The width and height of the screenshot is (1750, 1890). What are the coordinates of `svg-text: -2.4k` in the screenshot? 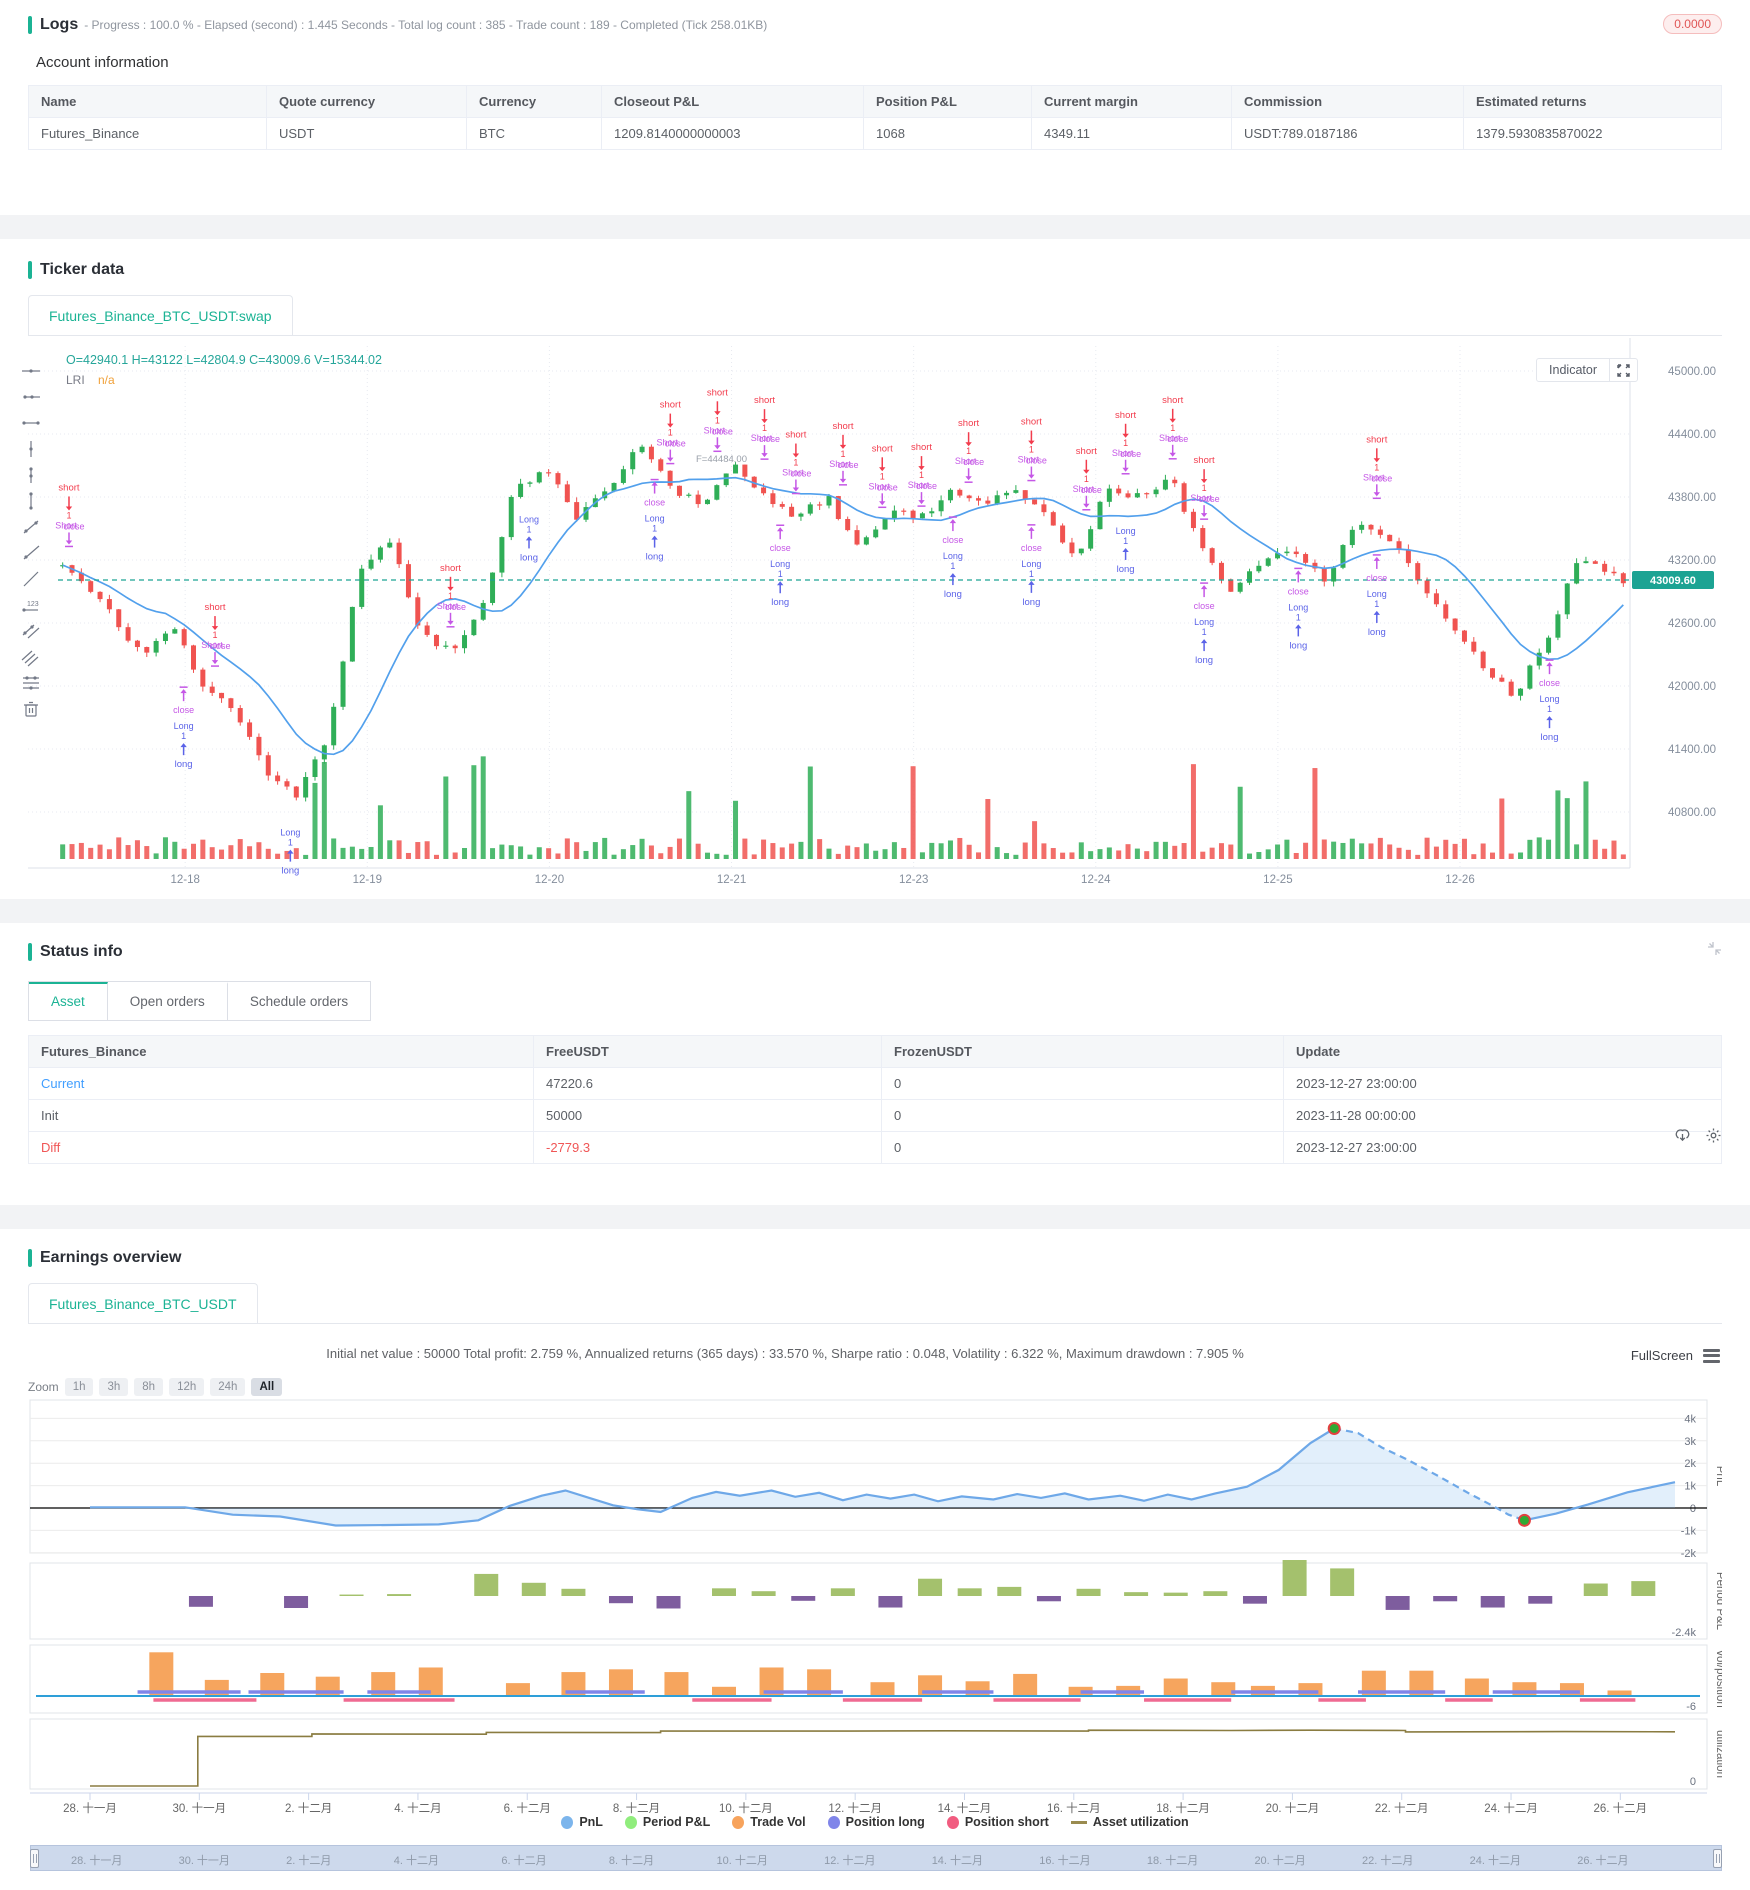 It's located at (1684, 1633).